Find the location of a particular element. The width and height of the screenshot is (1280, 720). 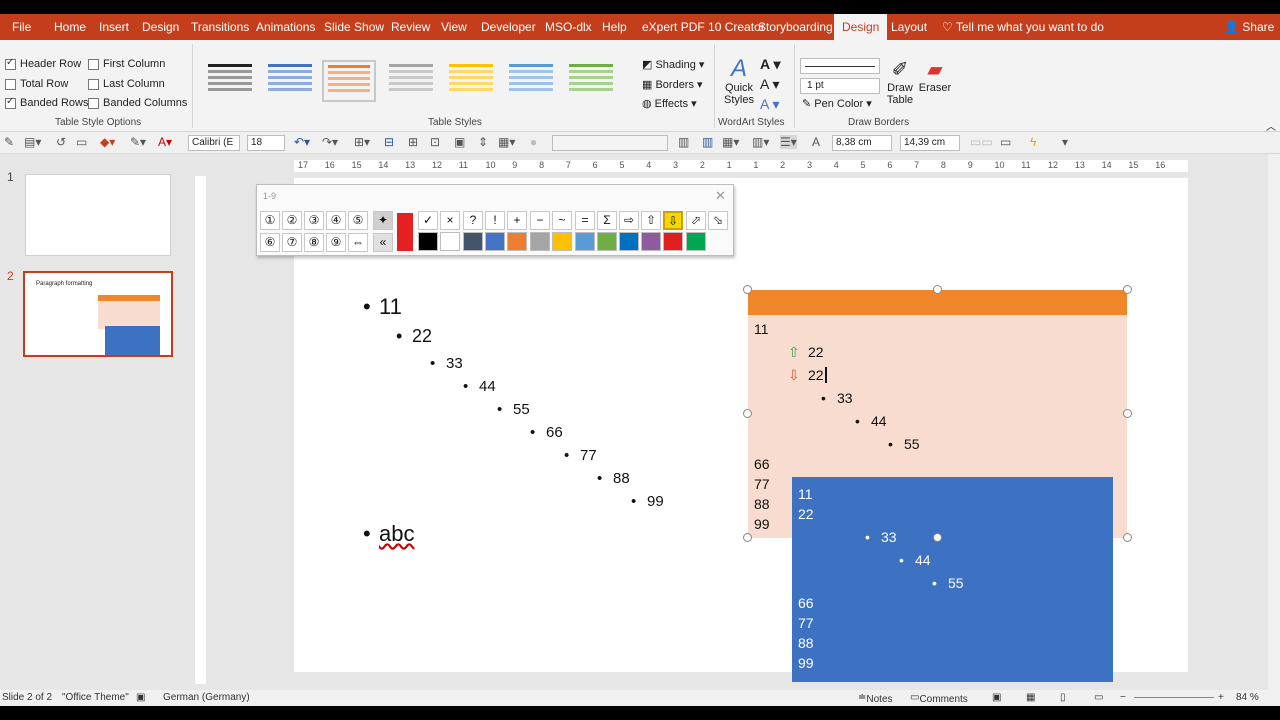

pen-color-button: ✎ Pen Color ▾ is located at coordinates (837, 103).